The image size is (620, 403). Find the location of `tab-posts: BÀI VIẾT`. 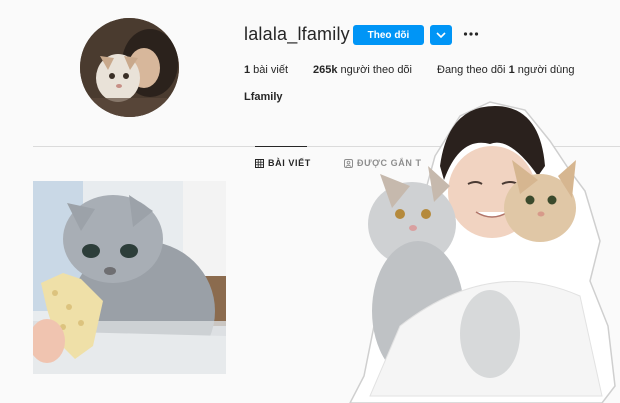

tab-posts: BÀI VIẾT is located at coordinates (283, 163).